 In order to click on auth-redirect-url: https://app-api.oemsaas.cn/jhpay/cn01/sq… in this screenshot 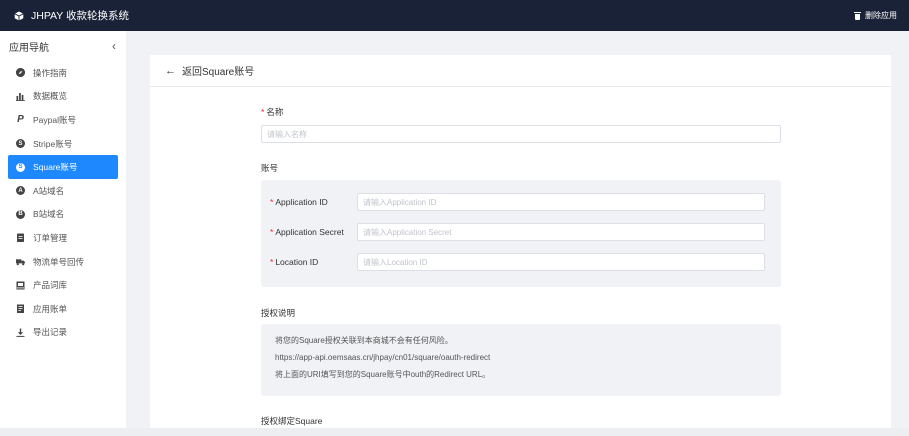, I will do `click(383, 357)`.